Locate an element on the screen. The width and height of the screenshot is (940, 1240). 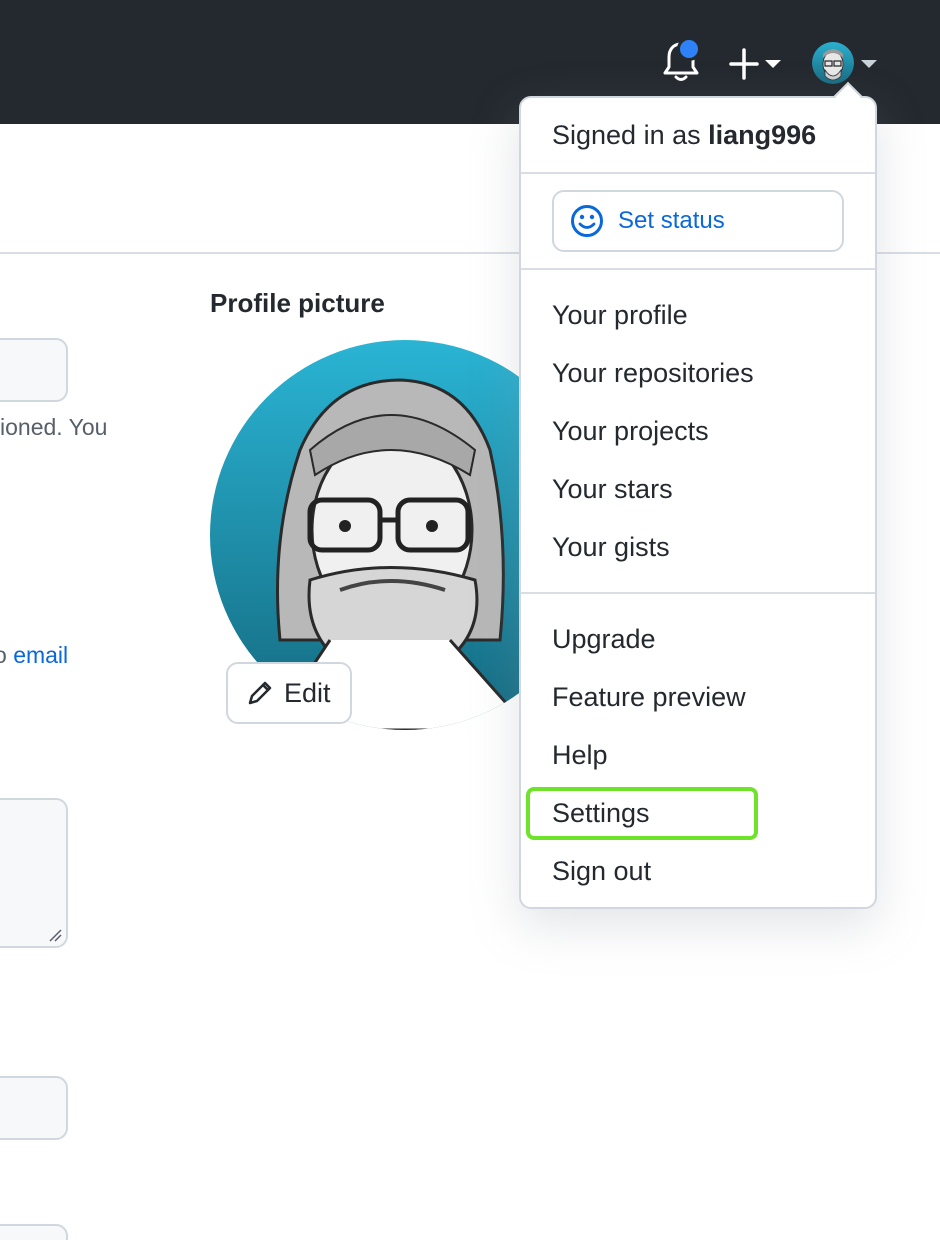
username: liang996 is located at coordinates (762, 135).